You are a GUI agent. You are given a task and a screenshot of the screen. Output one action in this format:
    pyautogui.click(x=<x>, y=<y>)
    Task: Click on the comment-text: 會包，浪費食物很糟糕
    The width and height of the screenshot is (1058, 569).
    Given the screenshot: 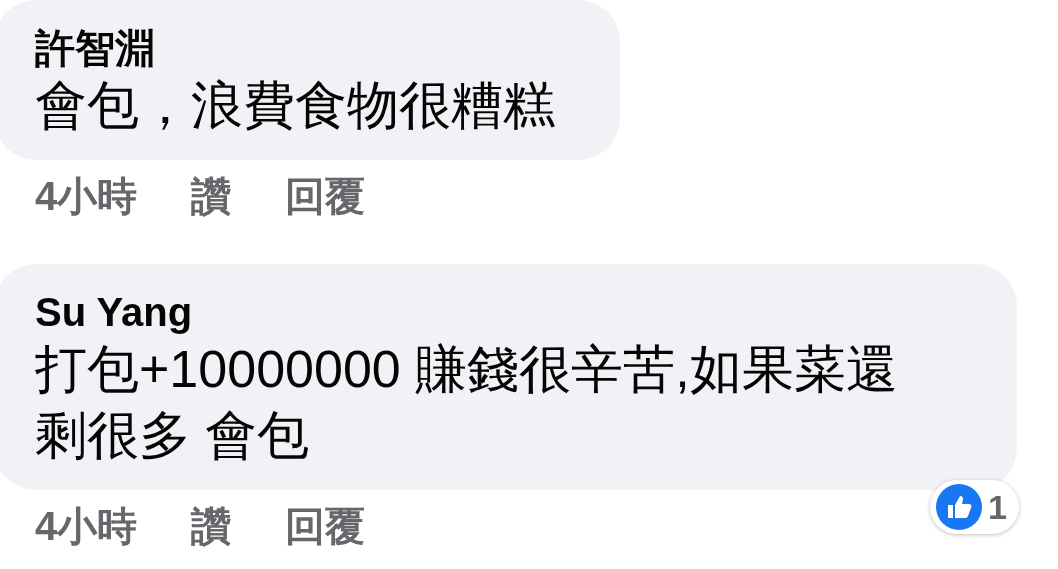 What is the action you would take?
    pyautogui.click(x=295, y=105)
    